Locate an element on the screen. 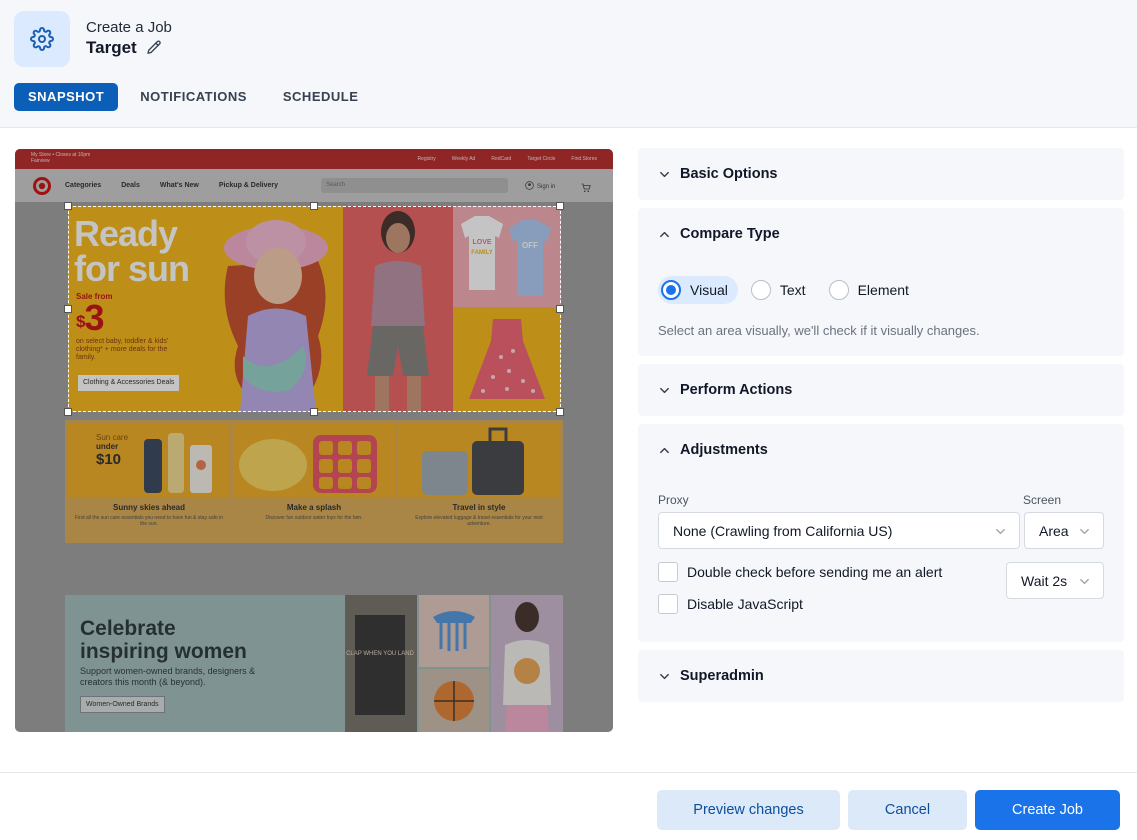  selection-area is located at coordinates (314, 309).